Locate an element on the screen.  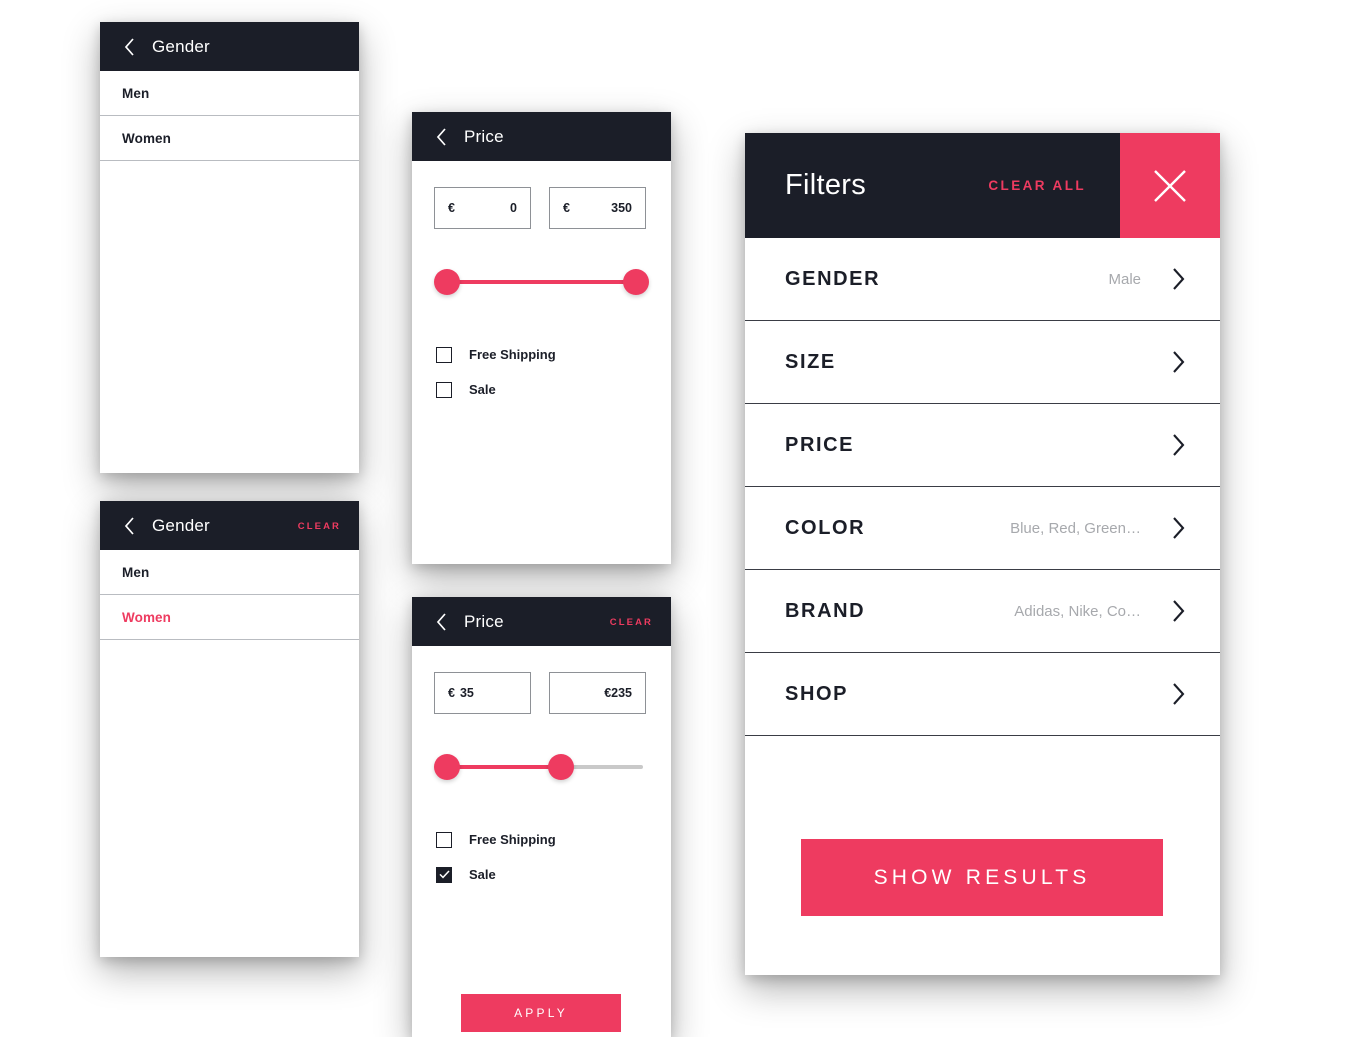
filter-row-gender: GENDER Male is located at coordinates (982, 279).